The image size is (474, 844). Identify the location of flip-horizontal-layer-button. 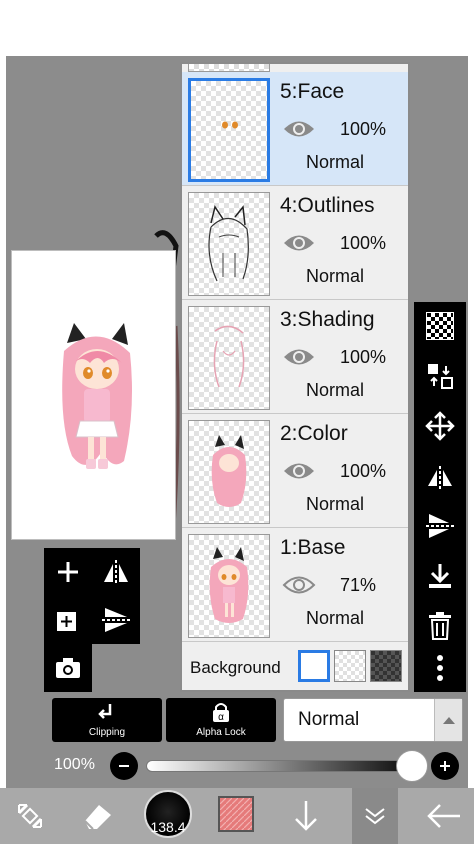
(440, 476).